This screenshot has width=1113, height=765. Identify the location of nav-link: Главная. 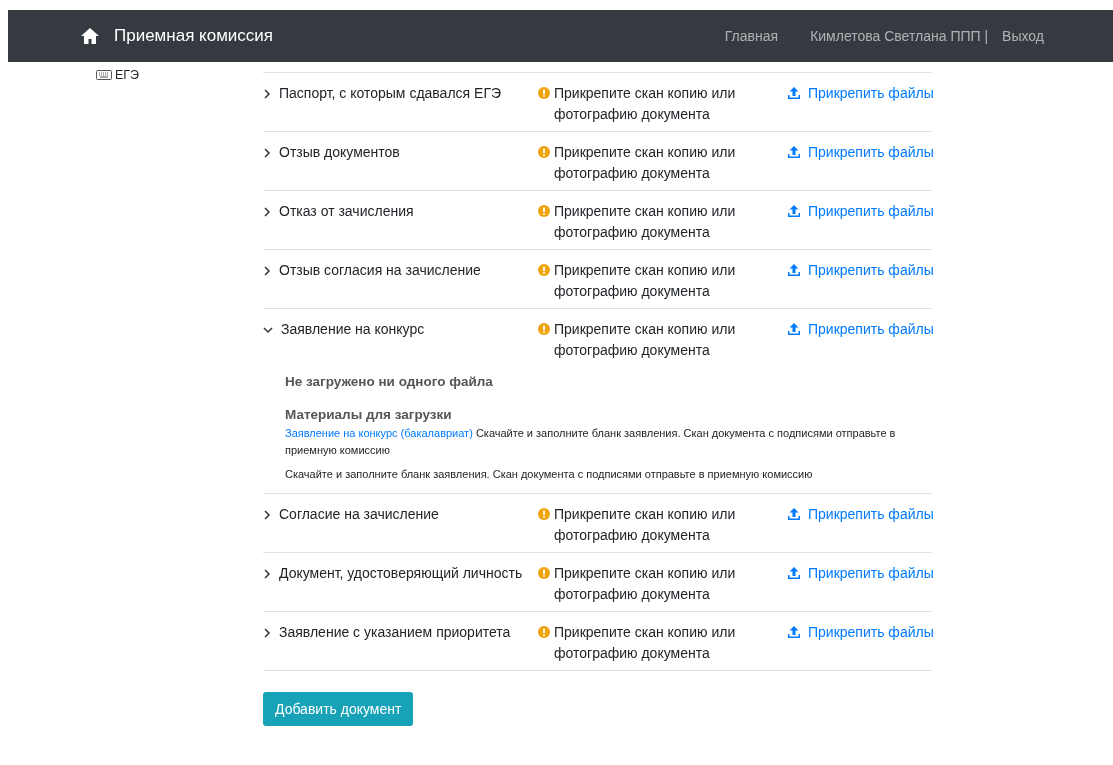
(751, 36).